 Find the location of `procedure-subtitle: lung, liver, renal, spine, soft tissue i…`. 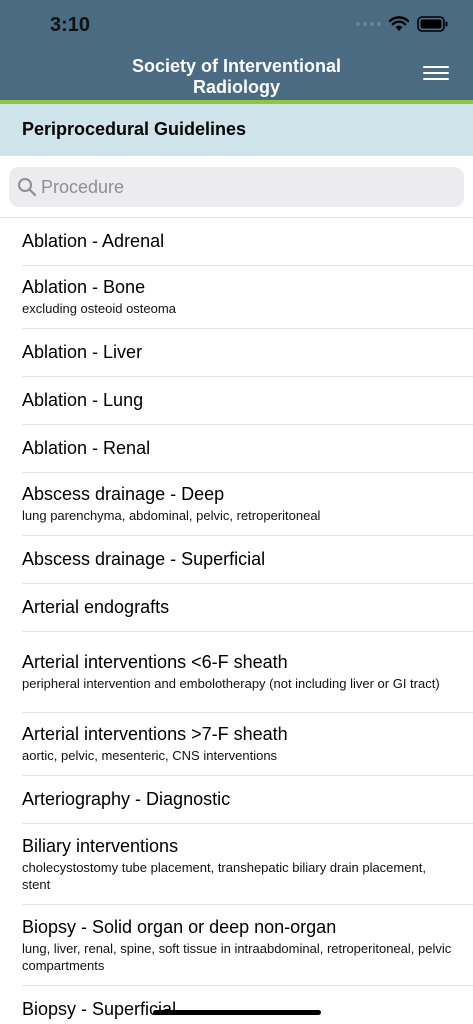

procedure-subtitle: lung, liver, renal, spine, soft tissue i… is located at coordinates (237, 956).